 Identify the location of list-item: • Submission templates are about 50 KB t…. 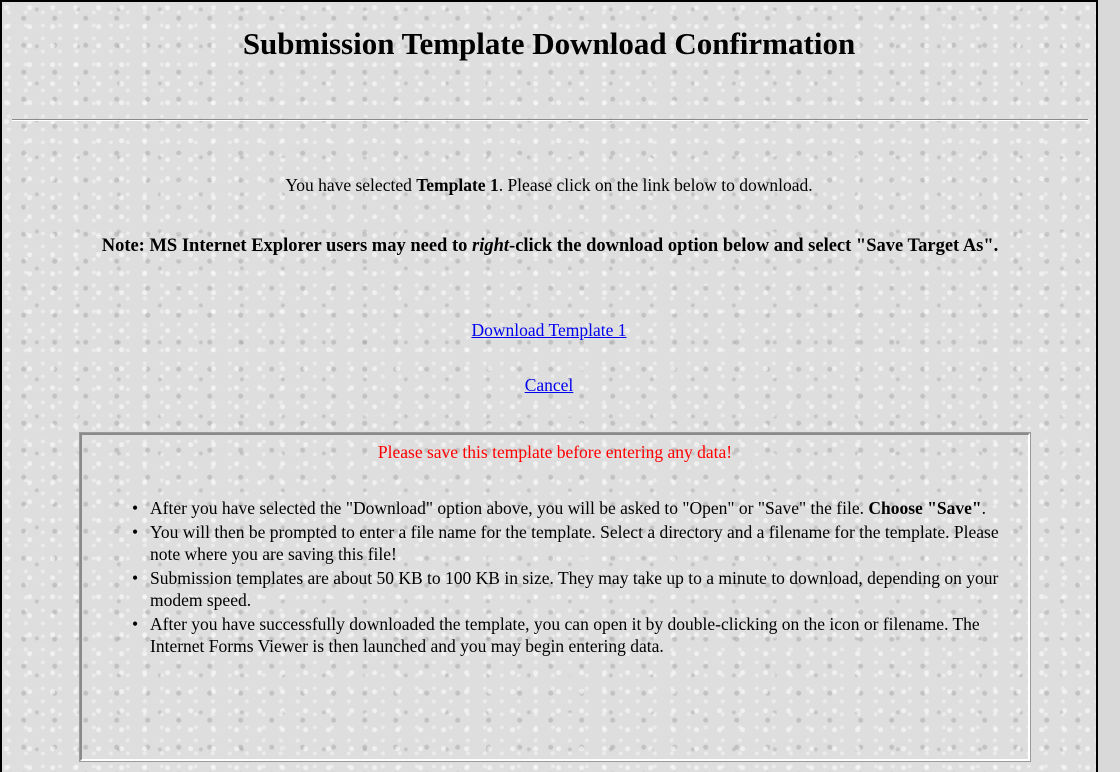
(581, 589).